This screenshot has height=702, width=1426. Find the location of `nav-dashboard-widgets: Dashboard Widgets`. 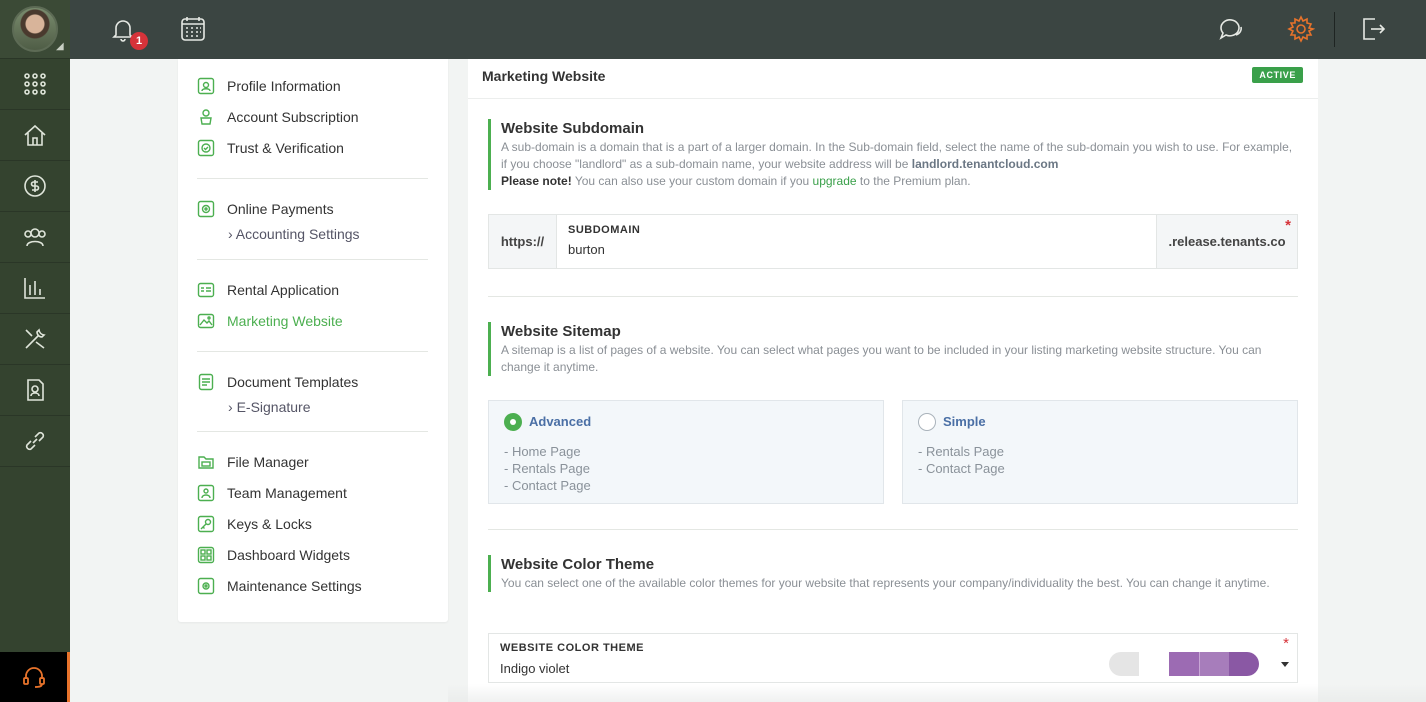

nav-dashboard-widgets: Dashboard Widgets is located at coordinates (273, 555).